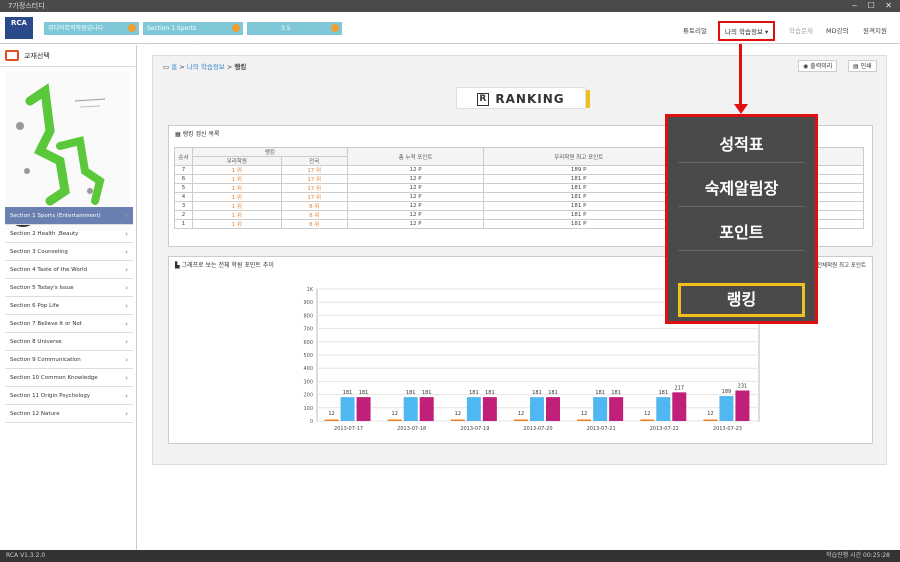 The height and width of the screenshot is (562, 900). What do you see at coordinates (741, 189) in the screenshot?
I see `dropdown-item: 숙제알림장` at bounding box center [741, 189].